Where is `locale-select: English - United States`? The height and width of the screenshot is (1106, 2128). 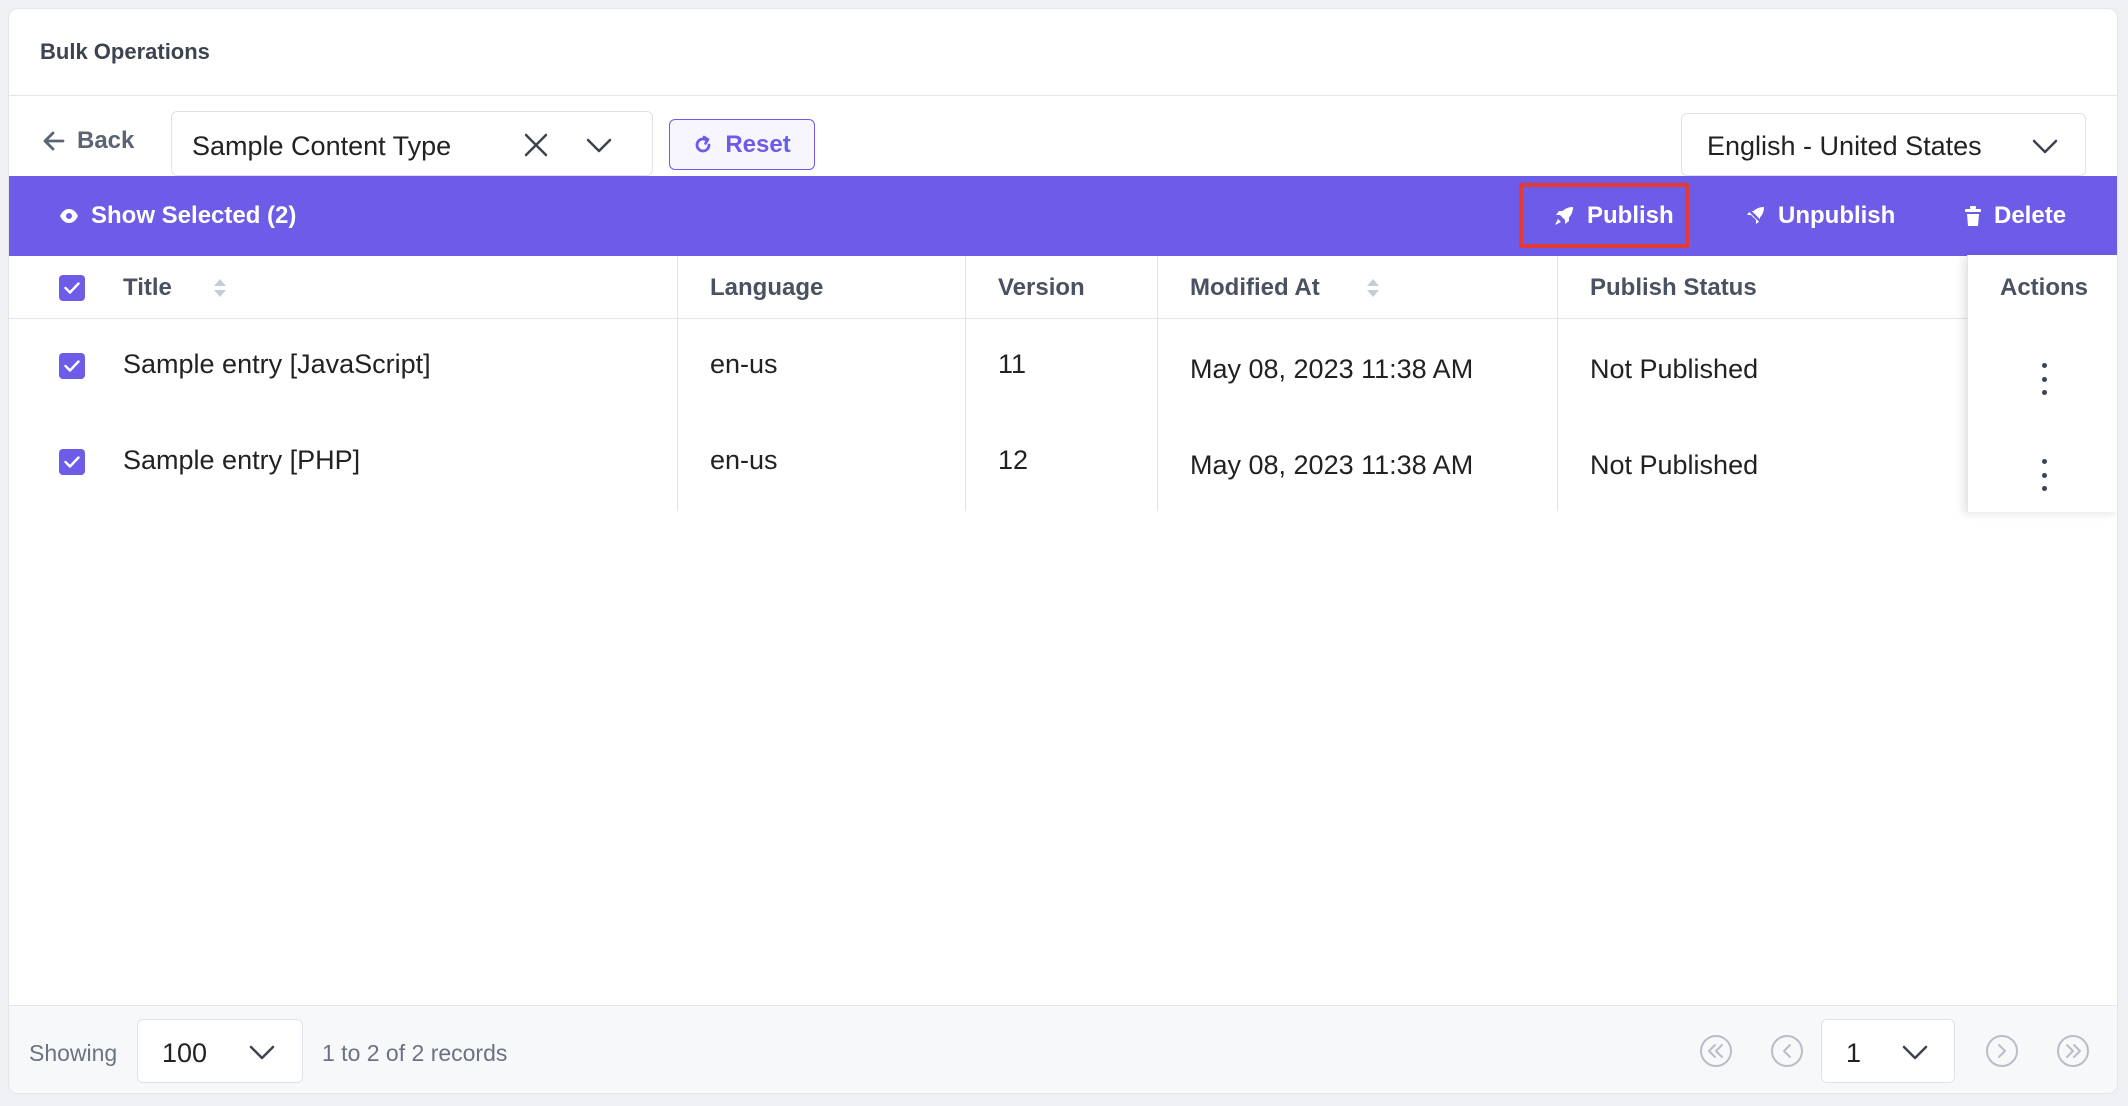 locale-select: English - United States is located at coordinates (1883, 144).